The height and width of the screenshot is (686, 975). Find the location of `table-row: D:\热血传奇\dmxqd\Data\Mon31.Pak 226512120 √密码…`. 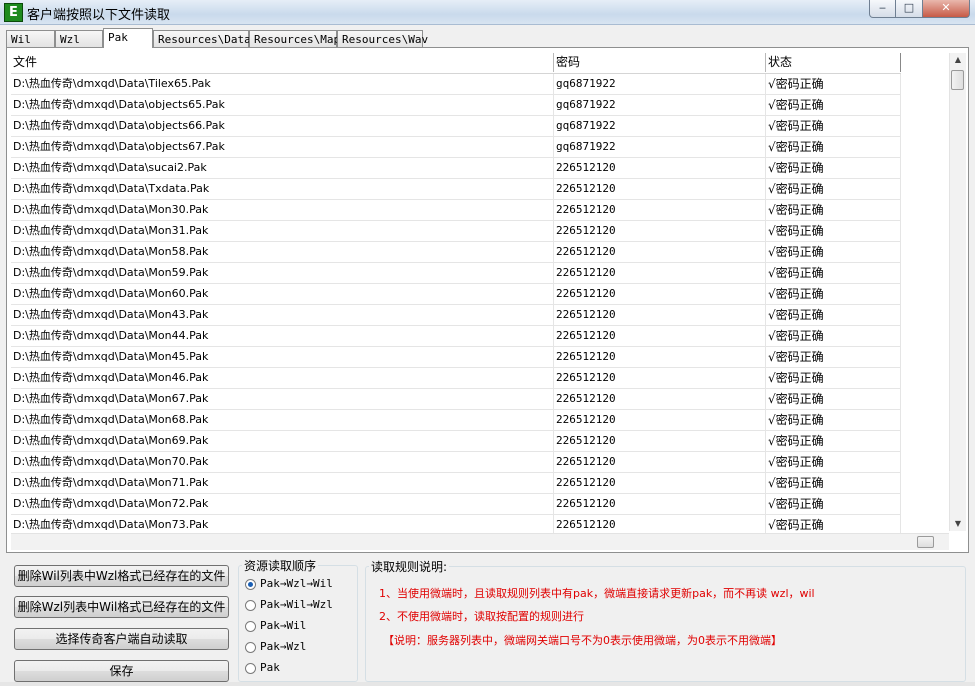

table-row: D:\热血传奇\dmxqd\Data\Mon31.Pak 226512120 √密码… is located at coordinates (456, 231).